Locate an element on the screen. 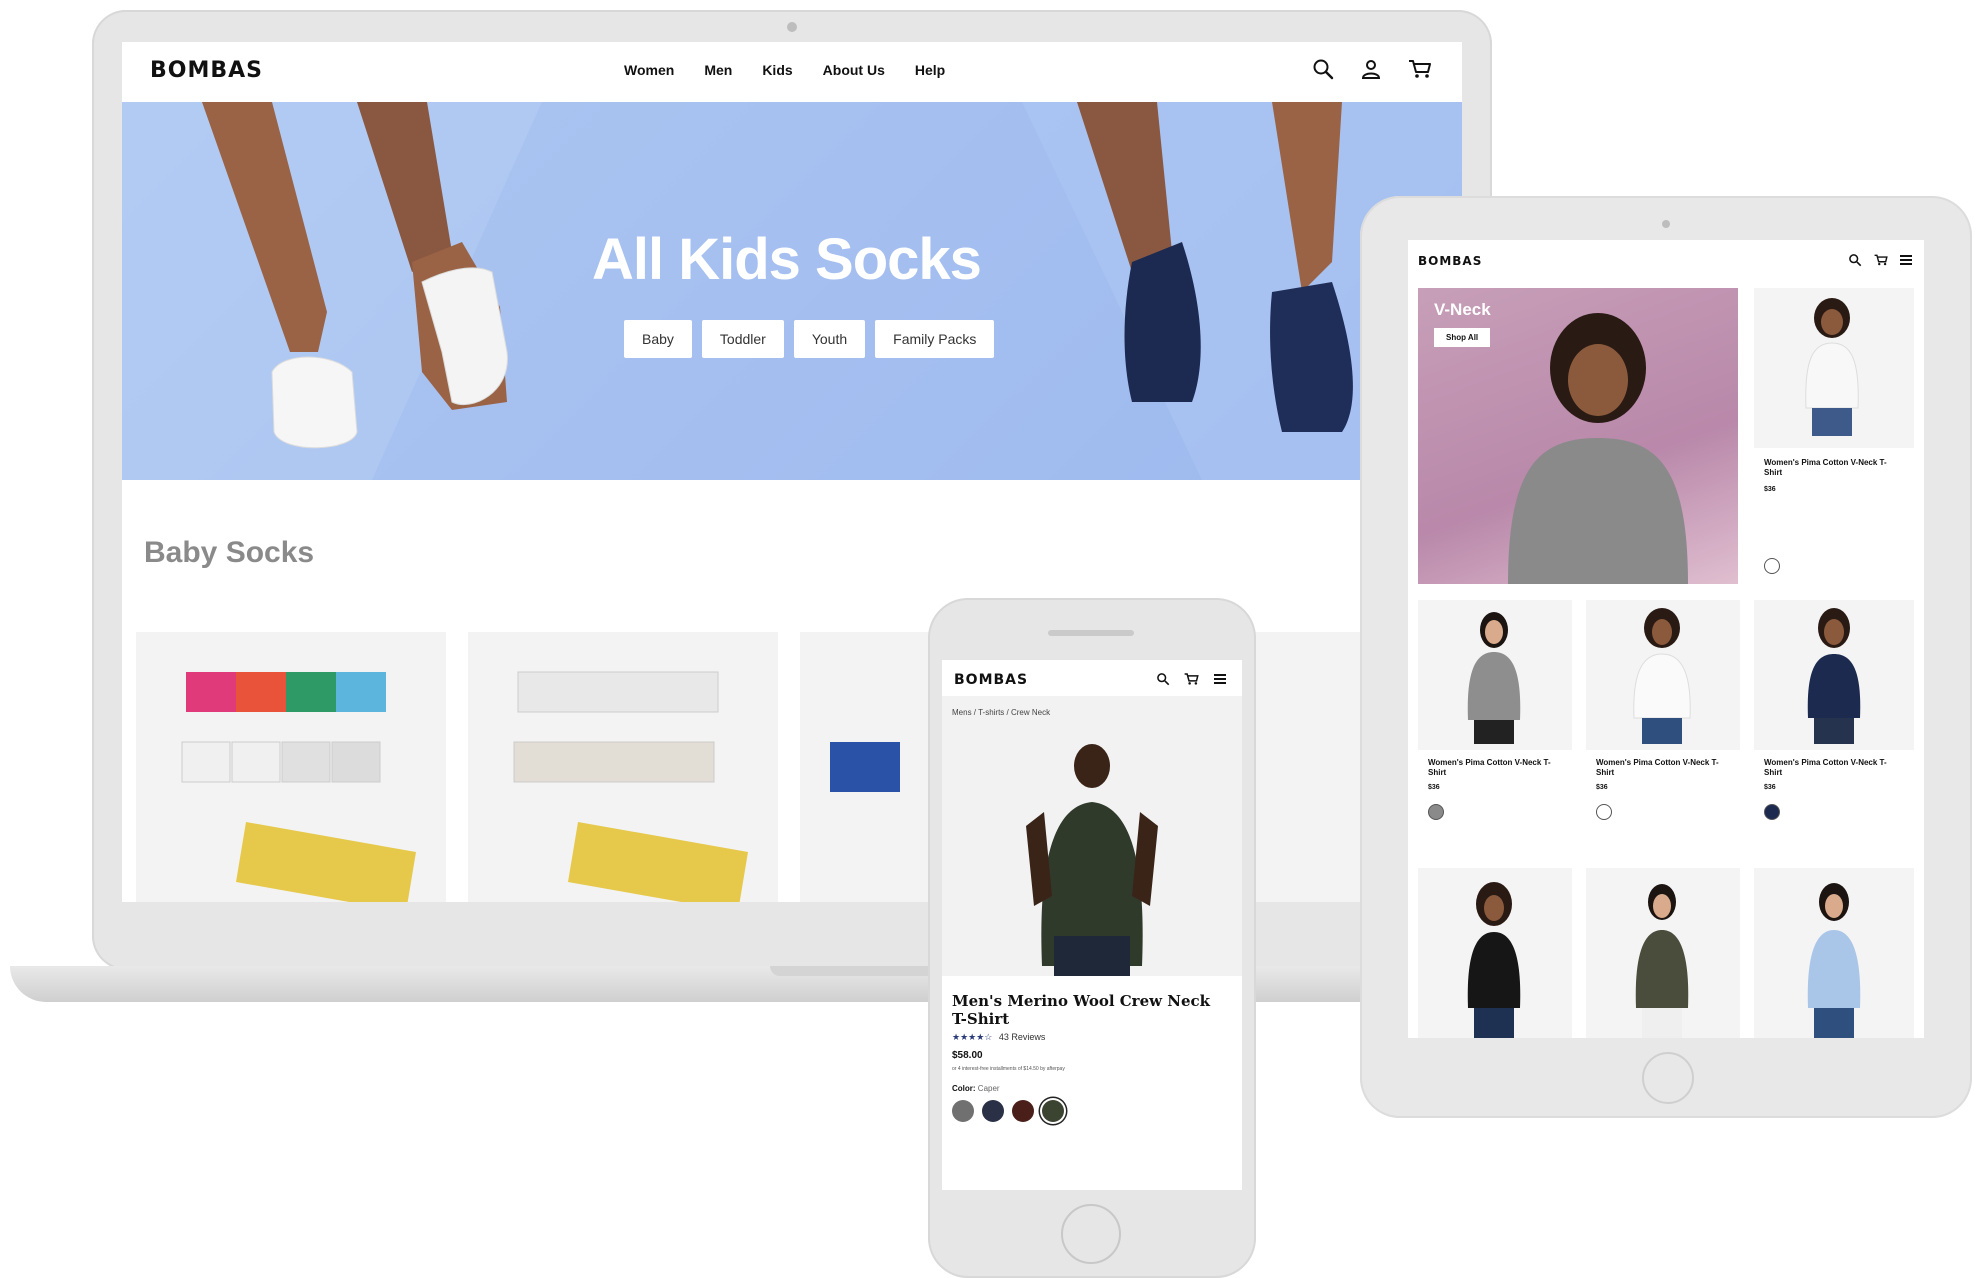 Image resolution: width=1980 pixels, height=1278 pixels. color-option-caper-selected is located at coordinates (1053, 1111).